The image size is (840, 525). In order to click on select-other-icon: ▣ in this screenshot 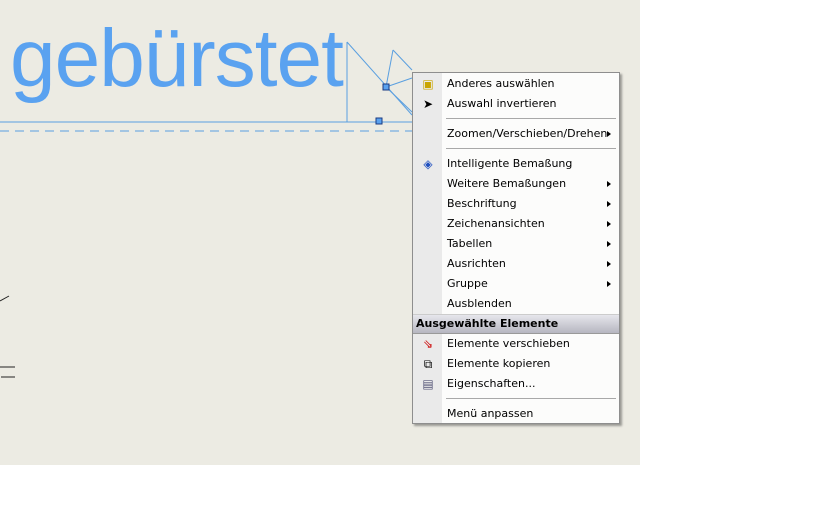, I will do `click(428, 84)`.